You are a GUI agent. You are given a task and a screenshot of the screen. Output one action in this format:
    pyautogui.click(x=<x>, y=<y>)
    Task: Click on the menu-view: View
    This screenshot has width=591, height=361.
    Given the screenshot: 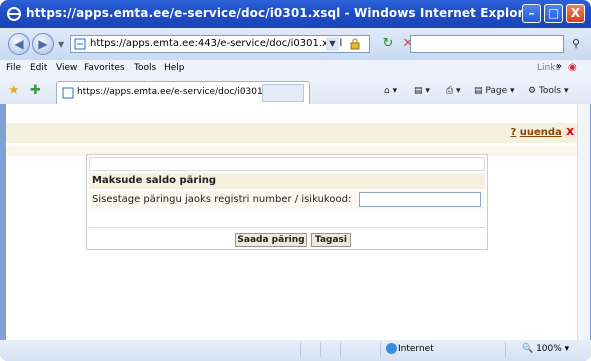 What is the action you would take?
    pyautogui.click(x=66, y=68)
    